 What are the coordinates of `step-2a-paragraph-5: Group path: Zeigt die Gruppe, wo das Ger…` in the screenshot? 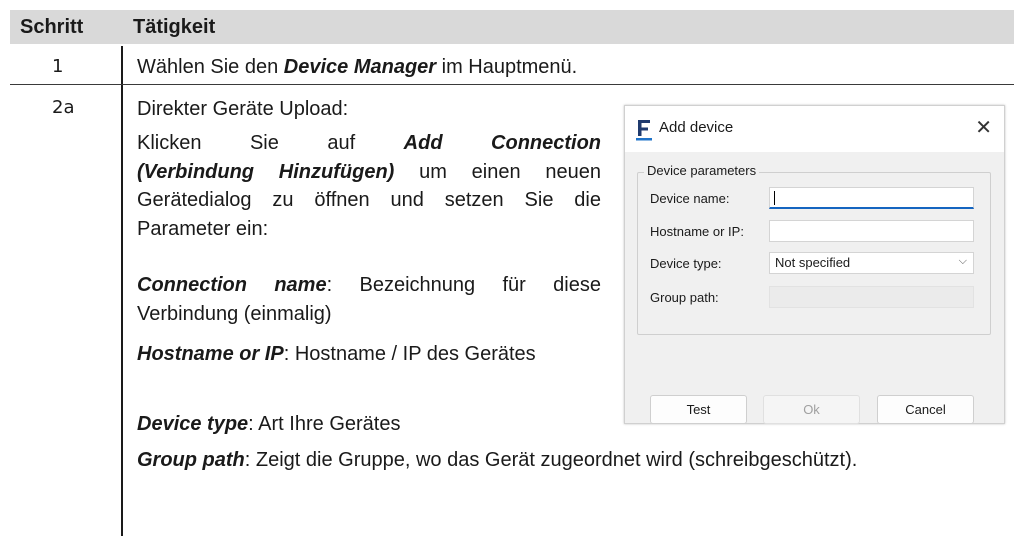 It's located at (497, 460).